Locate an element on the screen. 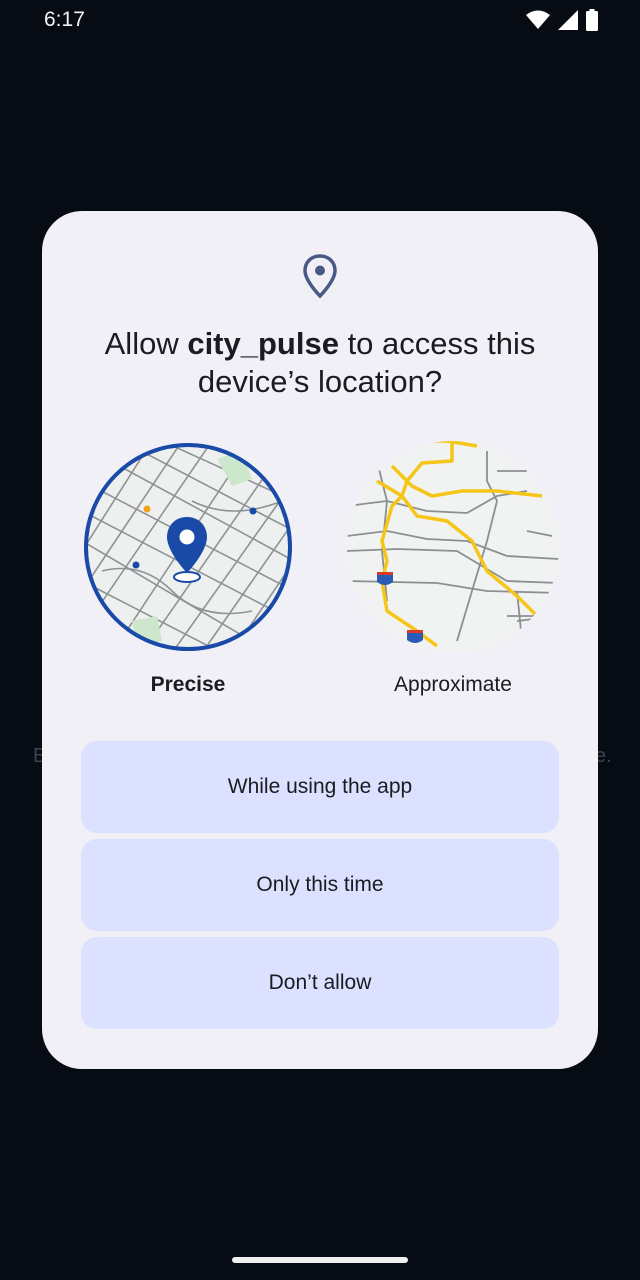 Image resolution: width=640 pixels, height=1280 pixels. option-precise-label: Precise is located at coordinates (188, 684).